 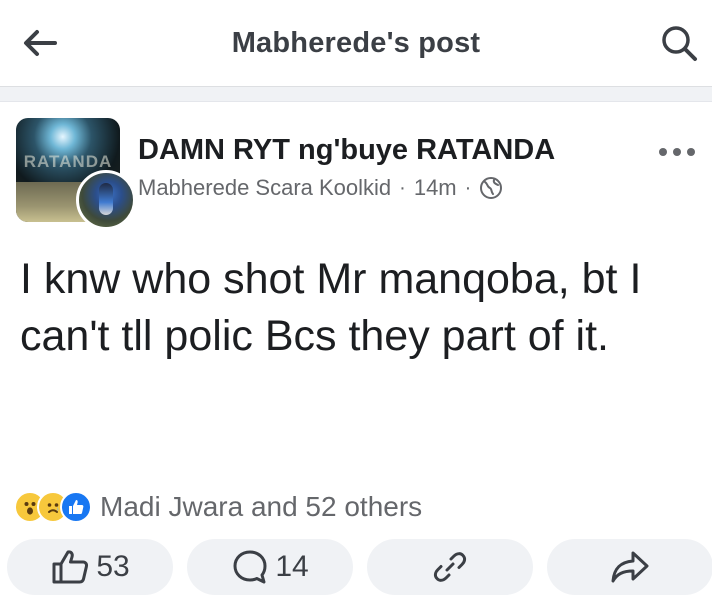 What do you see at coordinates (346, 150) in the screenshot?
I see `group-name-link: DAMN RYT ng'buye RATANDA` at bounding box center [346, 150].